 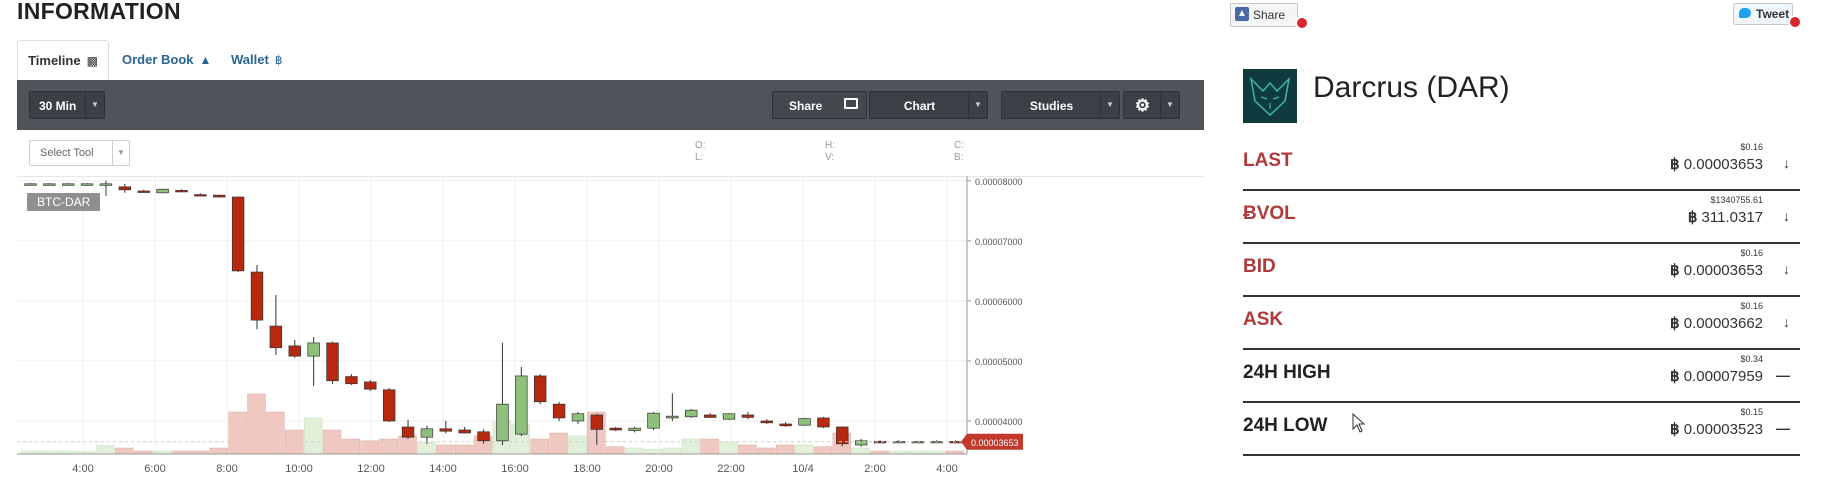 I want to click on ohlc-close-label: C:, so click(x=959, y=145).